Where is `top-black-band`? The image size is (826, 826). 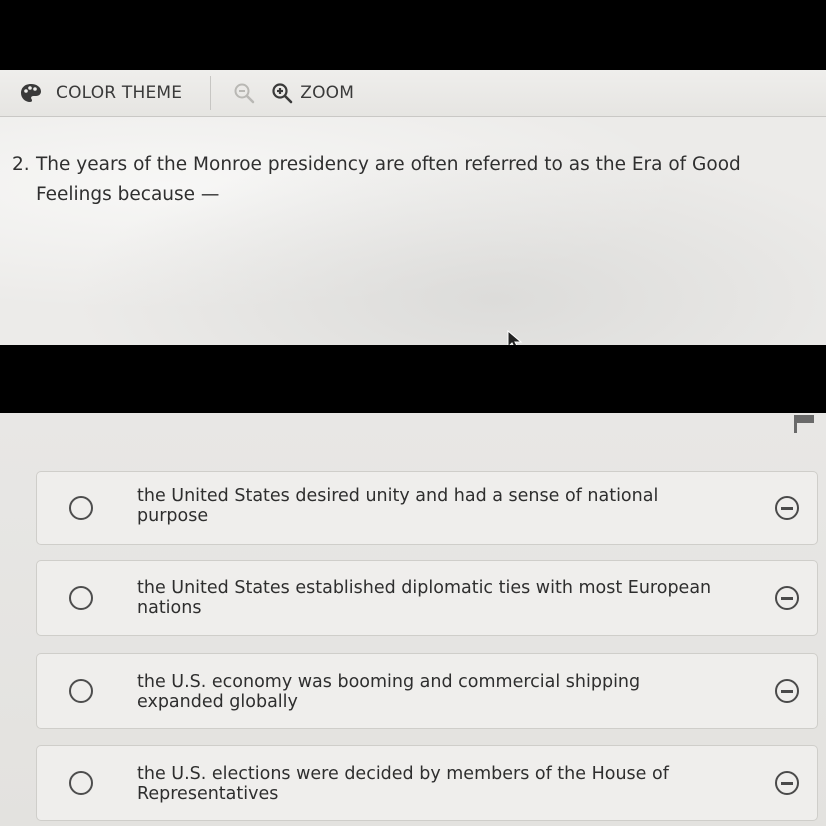
top-black-band is located at coordinates (413, 35).